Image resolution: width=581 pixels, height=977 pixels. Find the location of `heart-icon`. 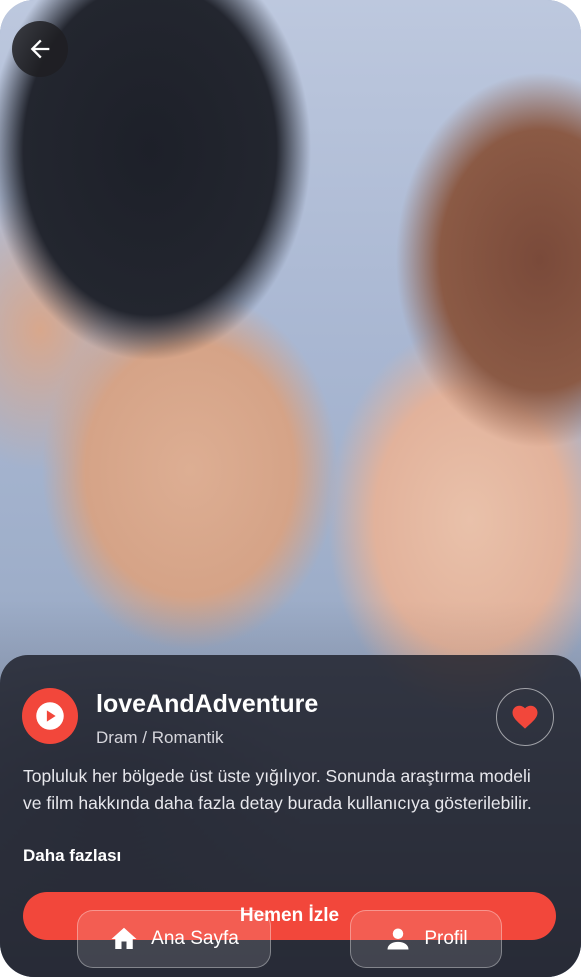

heart-icon is located at coordinates (525, 717).